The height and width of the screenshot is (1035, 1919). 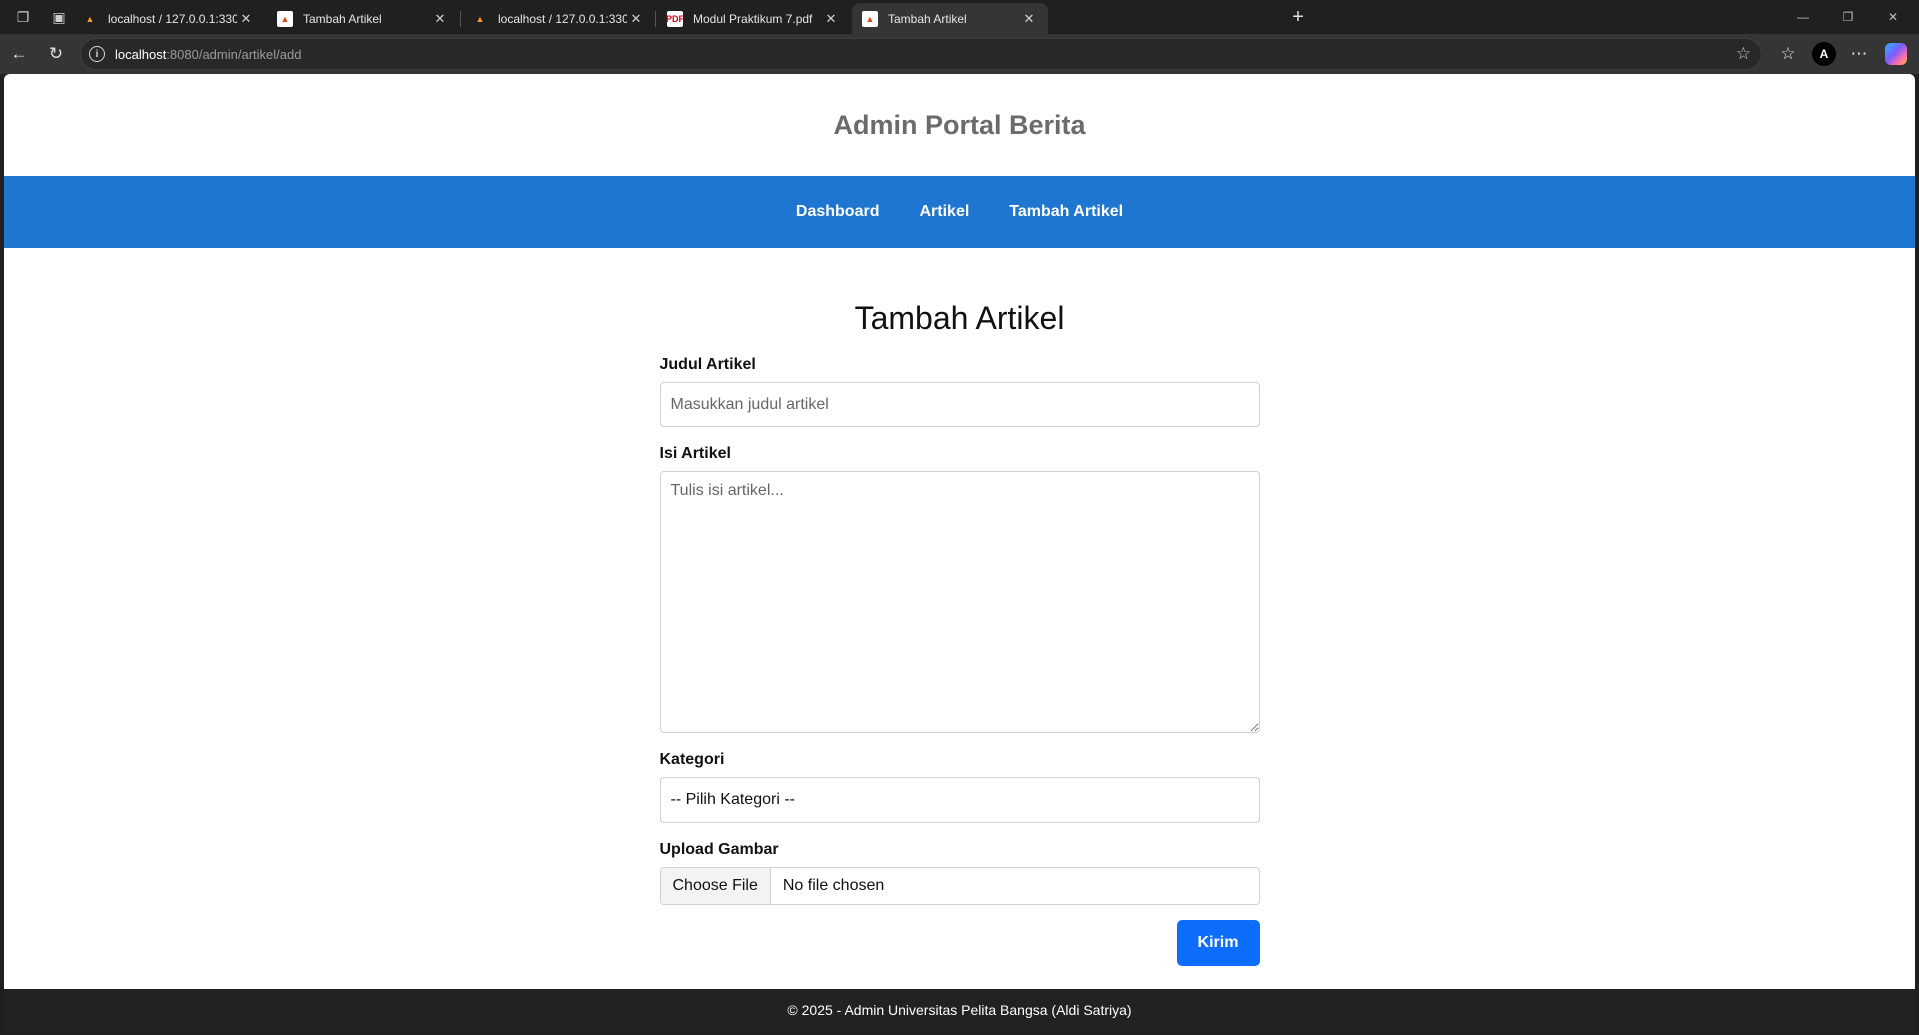 What do you see at coordinates (1788, 54) in the screenshot?
I see `favorites-icon: ☆` at bounding box center [1788, 54].